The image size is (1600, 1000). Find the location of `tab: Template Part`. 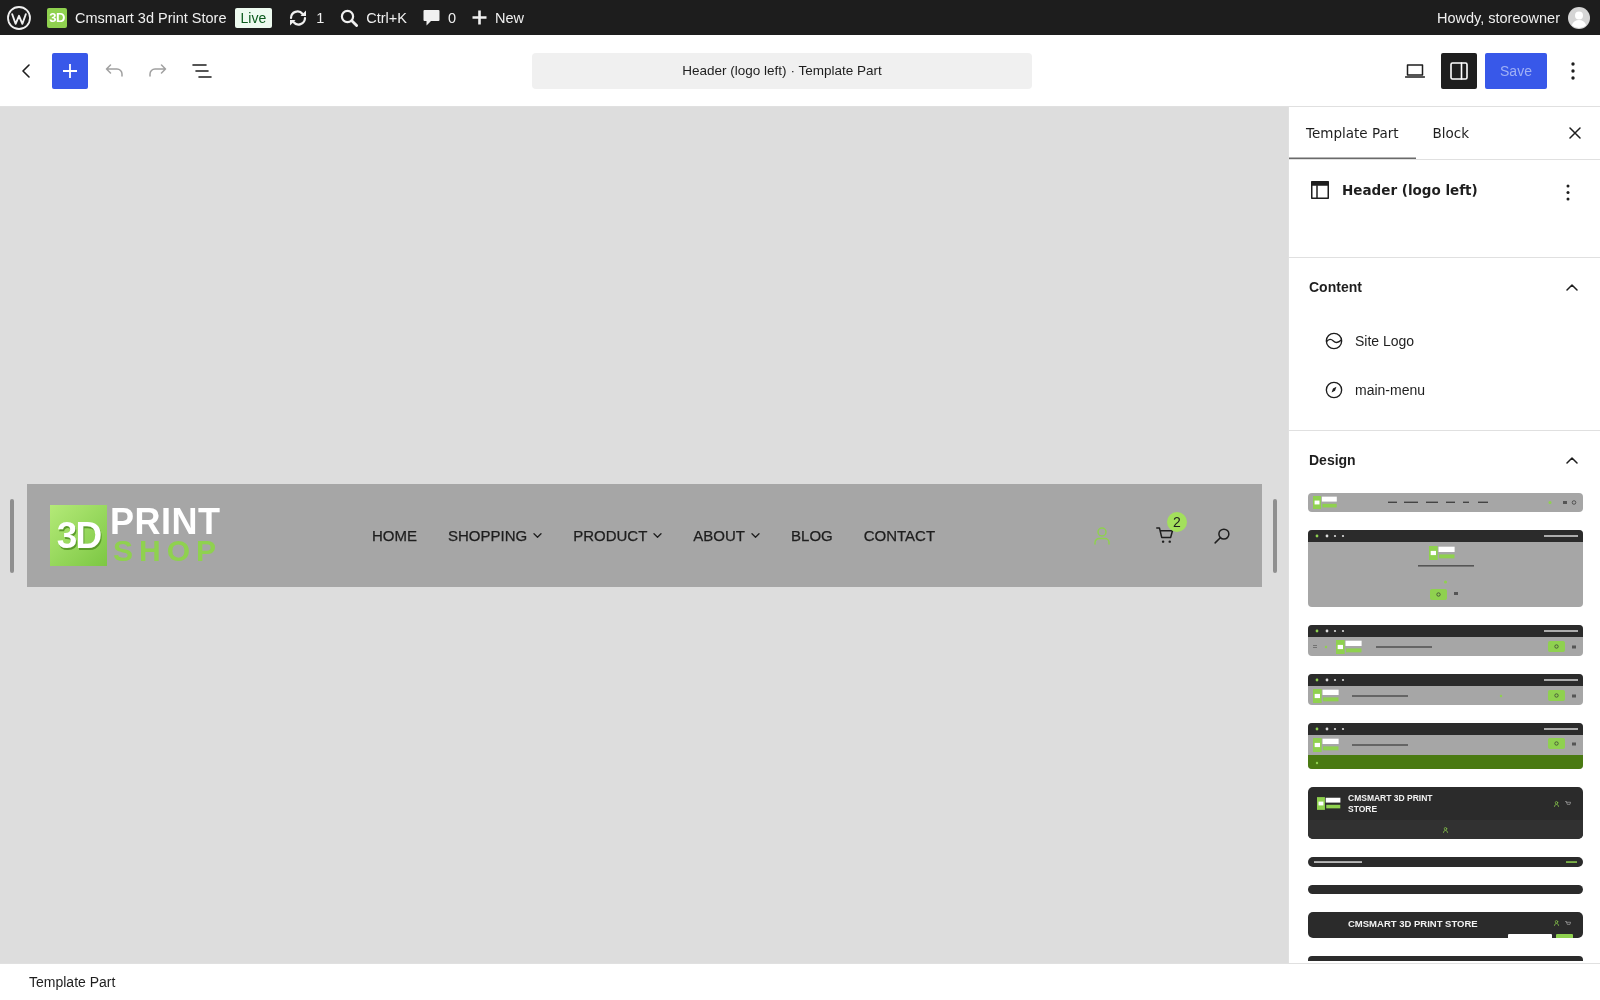

tab: Template Part is located at coordinates (1352, 133).